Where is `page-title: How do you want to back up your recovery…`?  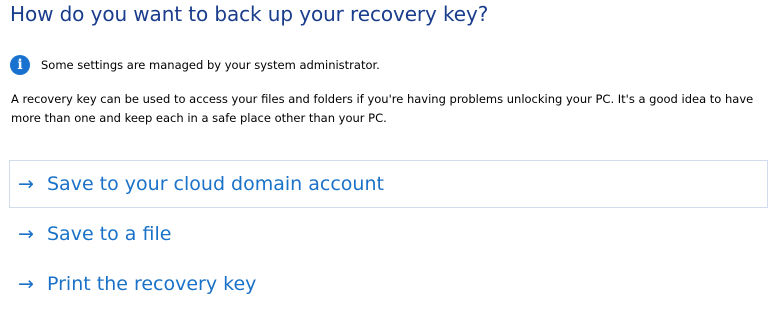
page-title: How do you want to back up your recovery… is located at coordinates (249, 14).